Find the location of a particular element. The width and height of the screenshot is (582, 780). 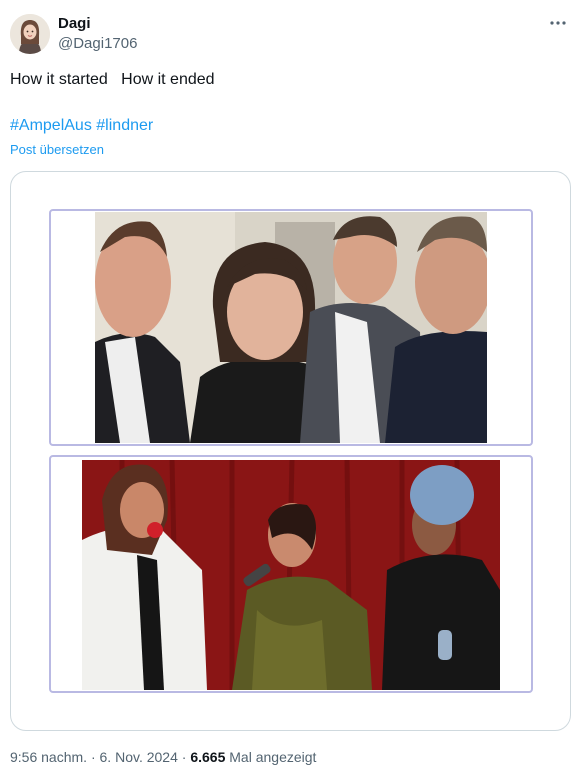

translate-link: Post übersetzen is located at coordinates (57, 150).